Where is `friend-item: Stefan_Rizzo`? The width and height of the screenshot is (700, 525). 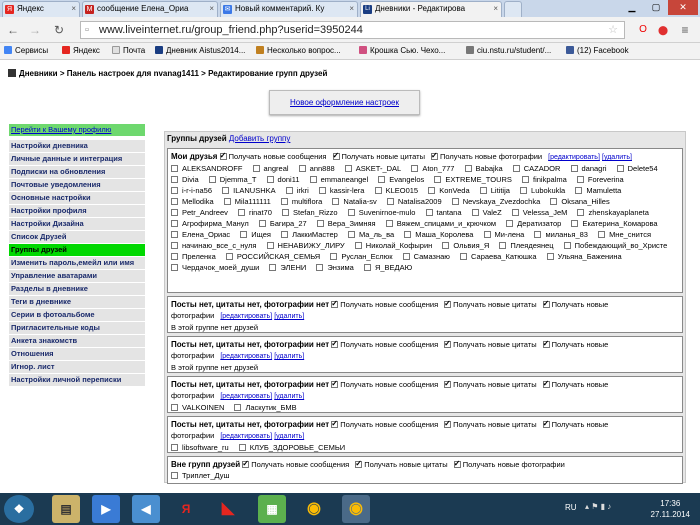 friend-item: Stefan_Rizzo is located at coordinates (312, 212).